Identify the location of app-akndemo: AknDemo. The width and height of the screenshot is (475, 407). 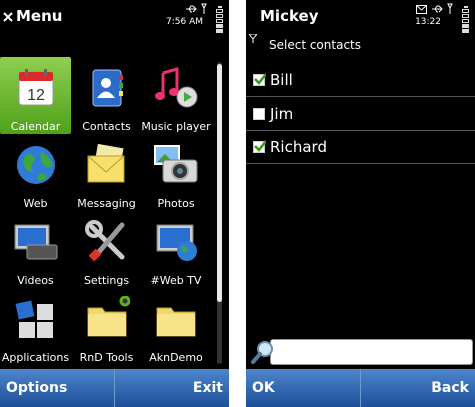
(176, 326).